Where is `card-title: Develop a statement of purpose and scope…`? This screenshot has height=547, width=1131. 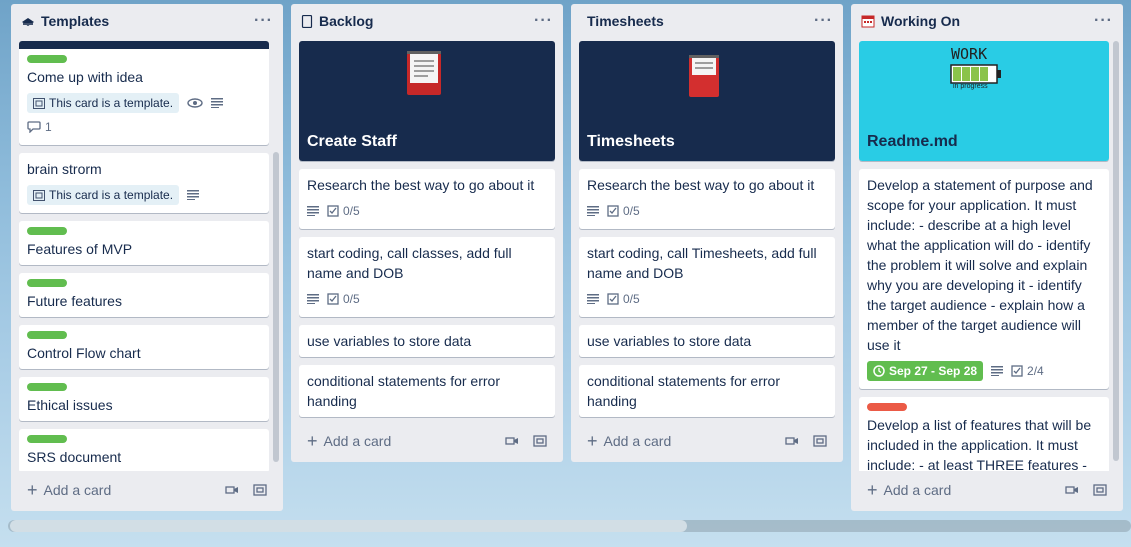 card-title: Develop a statement of purpose and scope… is located at coordinates (980, 265).